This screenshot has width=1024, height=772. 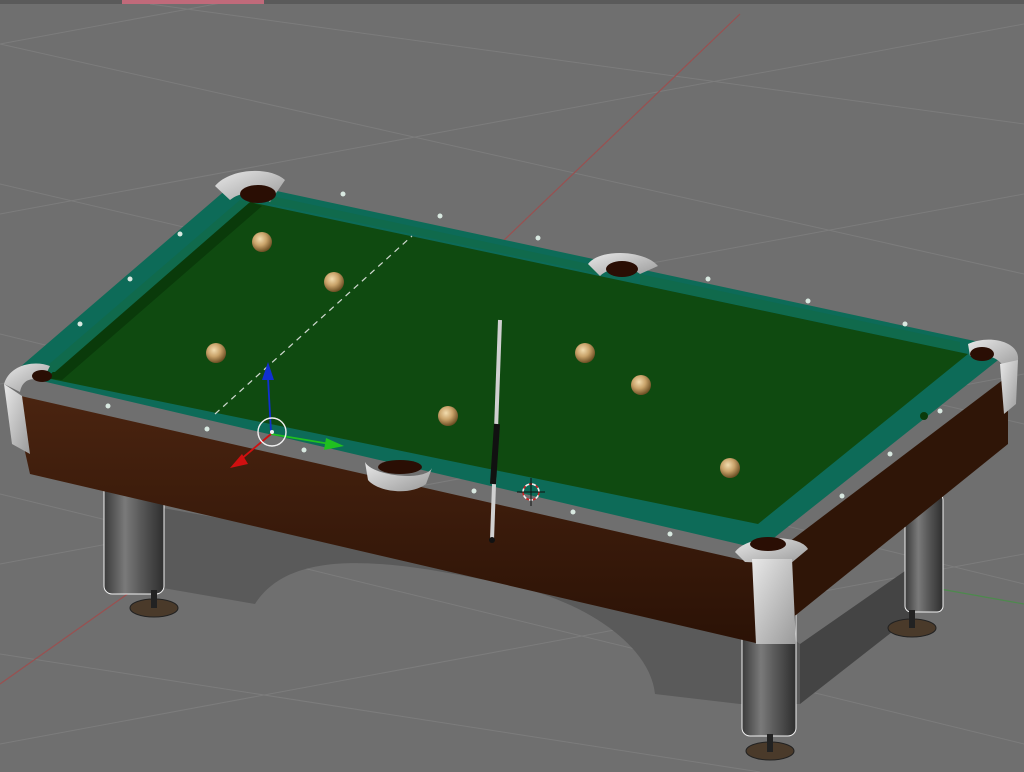 I want to click on grid-x-axis-line, so click(x=620, y=129).